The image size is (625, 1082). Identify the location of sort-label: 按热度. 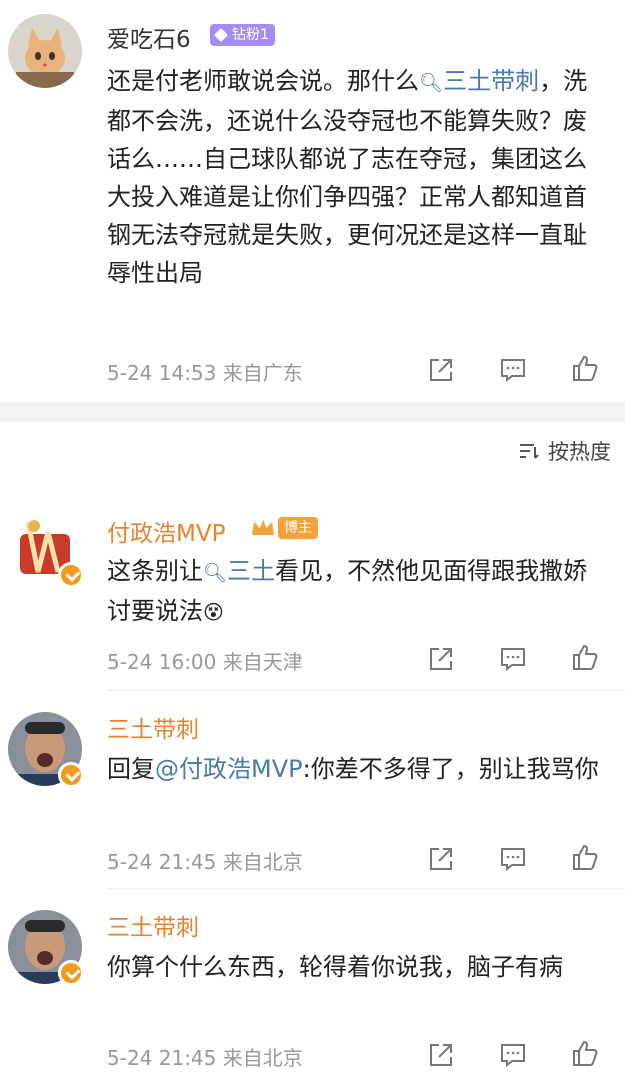
(579, 452).